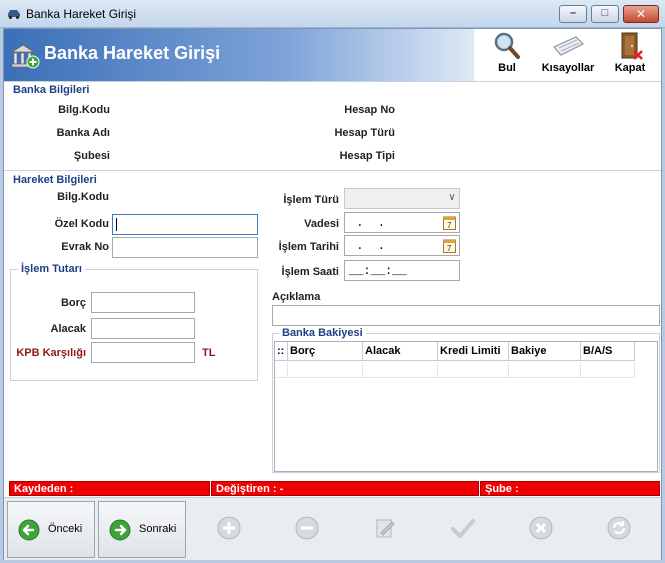 The width and height of the screenshot is (665, 563). I want to click on transaction-time-input: __:__:__, so click(402, 270).